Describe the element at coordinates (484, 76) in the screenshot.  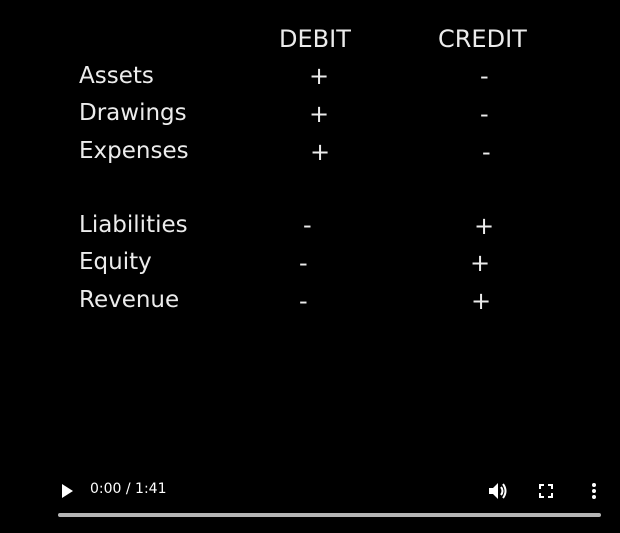
I see `credit-sign-assets: -` at that location.